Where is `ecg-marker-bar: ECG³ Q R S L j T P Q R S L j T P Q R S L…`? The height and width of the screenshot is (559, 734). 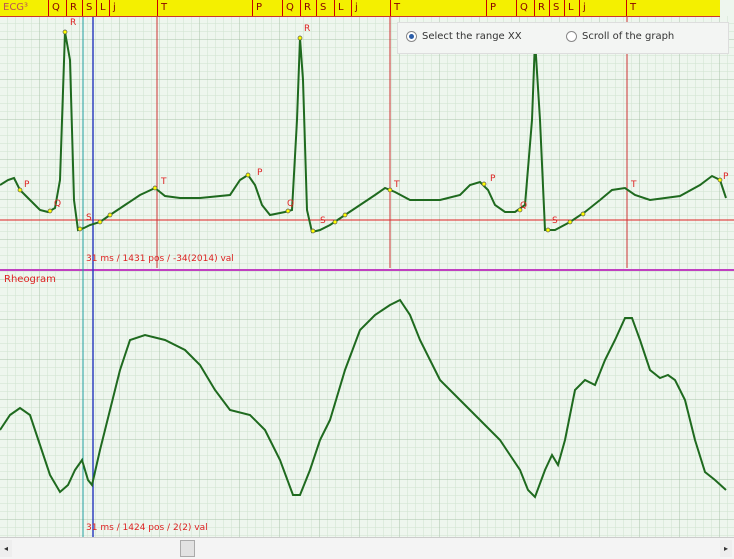
ecg-marker-bar: ECG³ Q R S L j T P Q R S L j T P Q R S L… is located at coordinates (360, 8).